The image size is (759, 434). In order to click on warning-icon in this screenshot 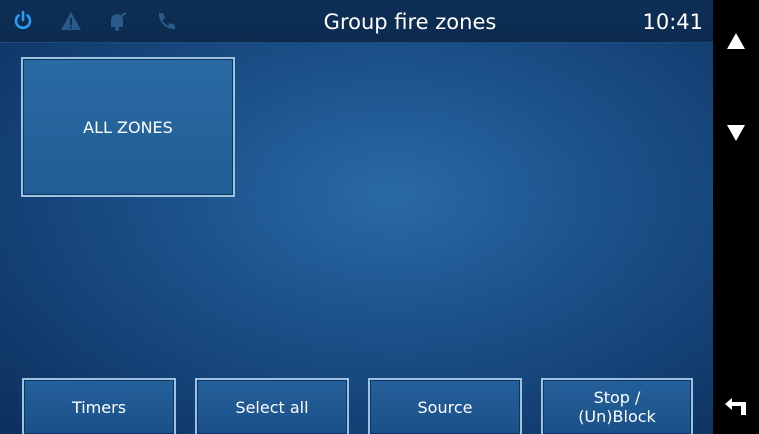, I will do `click(71, 21)`.